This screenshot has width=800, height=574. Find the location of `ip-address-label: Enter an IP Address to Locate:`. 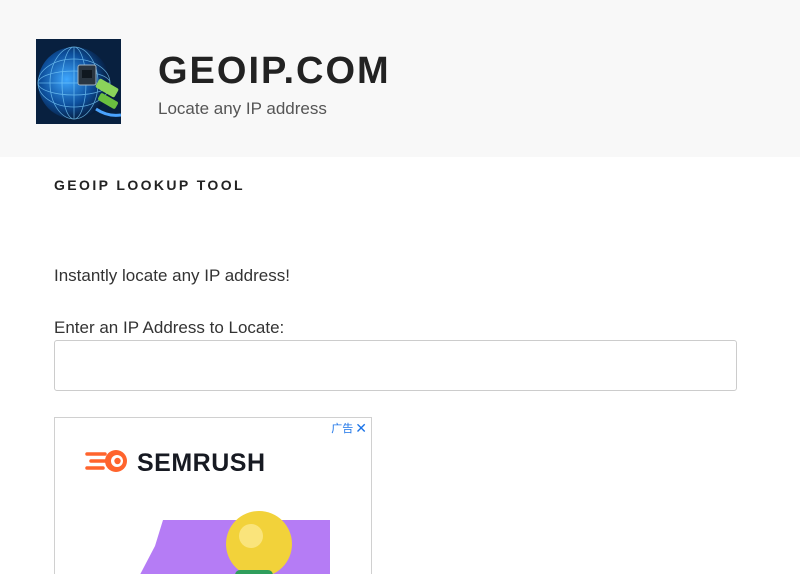

ip-address-label: Enter an IP Address to Locate: is located at coordinates (169, 327).